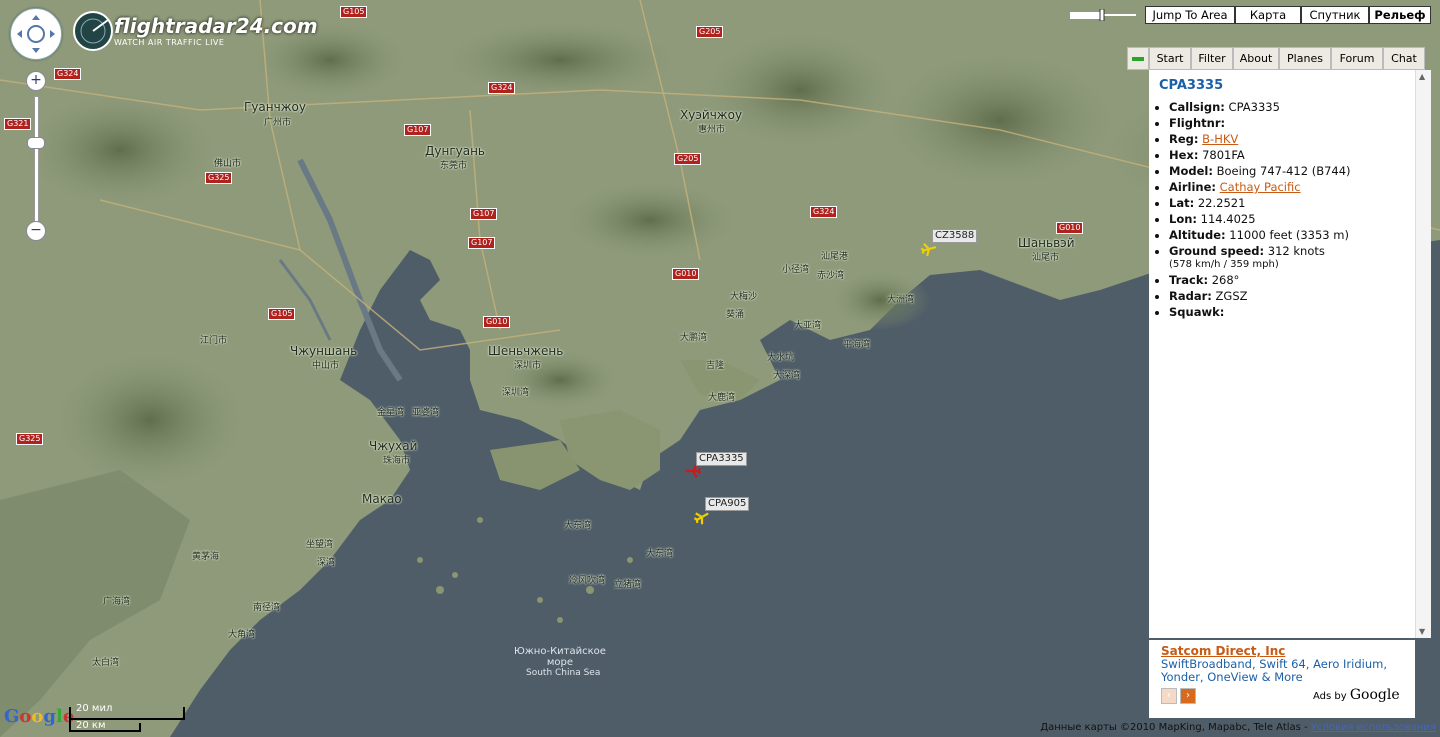 Image resolution: width=1440 pixels, height=737 pixels. What do you see at coordinates (382, 499) in the screenshot?
I see `city-macao: Макао` at bounding box center [382, 499].